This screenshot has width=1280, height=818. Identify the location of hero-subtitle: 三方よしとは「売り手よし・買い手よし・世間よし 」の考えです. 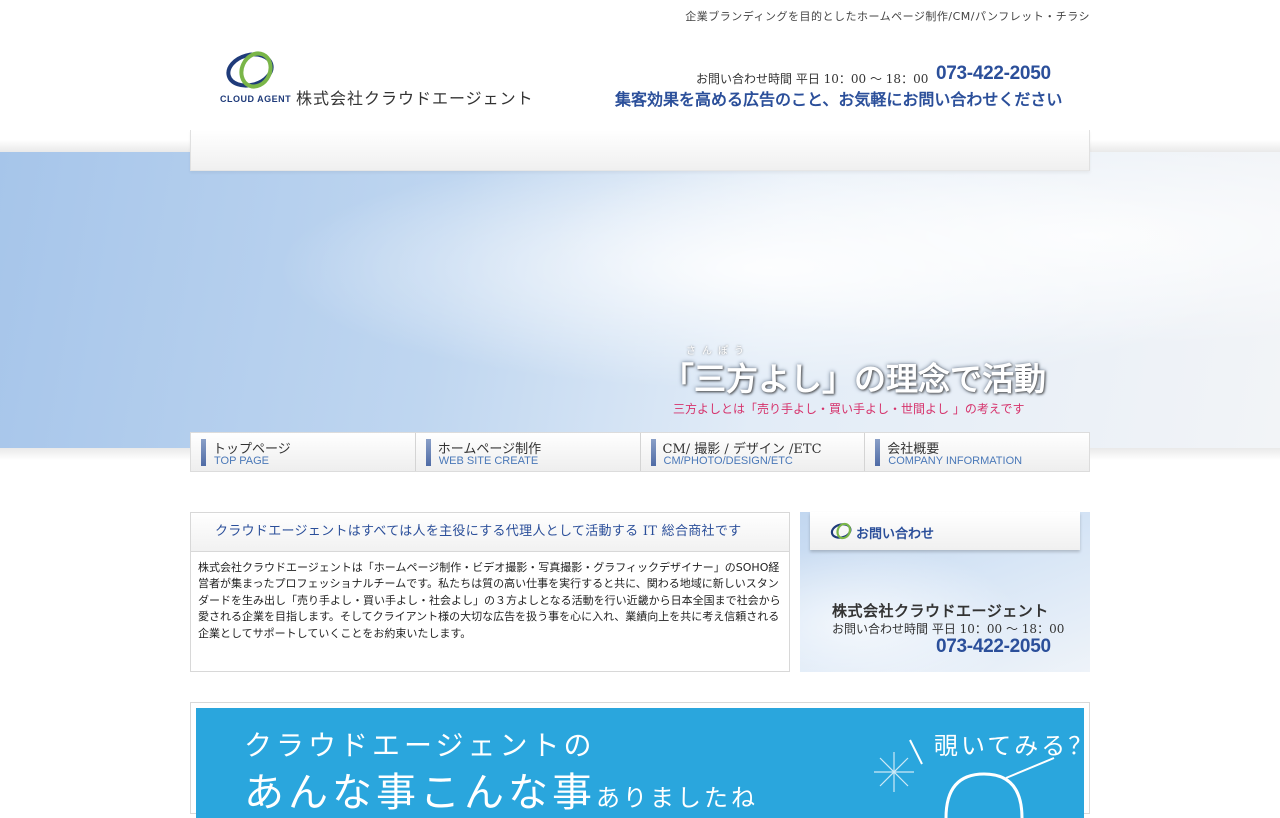
(849, 409).